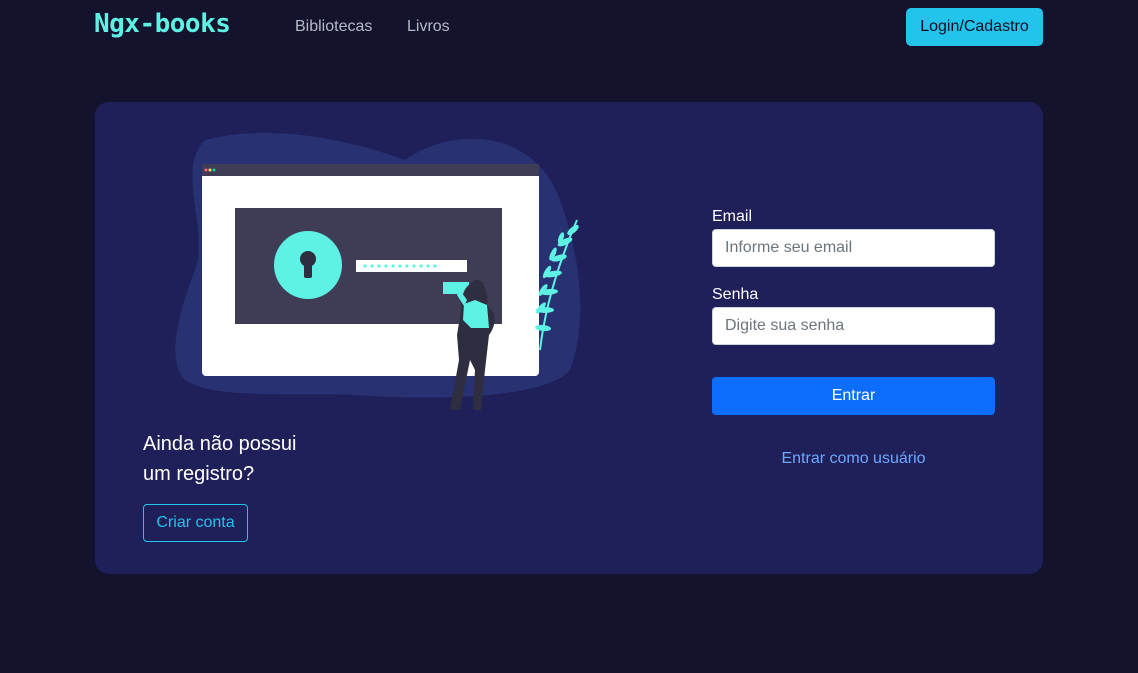 This screenshot has width=1138, height=673. What do you see at coordinates (195, 523) in the screenshot?
I see `create-account-button: Criar conta` at bounding box center [195, 523].